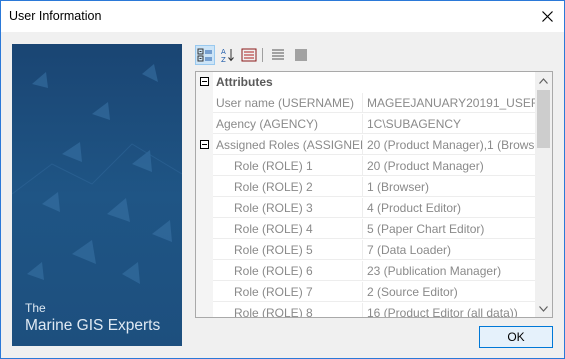 This screenshot has height=359, width=565. I want to click on window-title: User Information, so click(55, 16).